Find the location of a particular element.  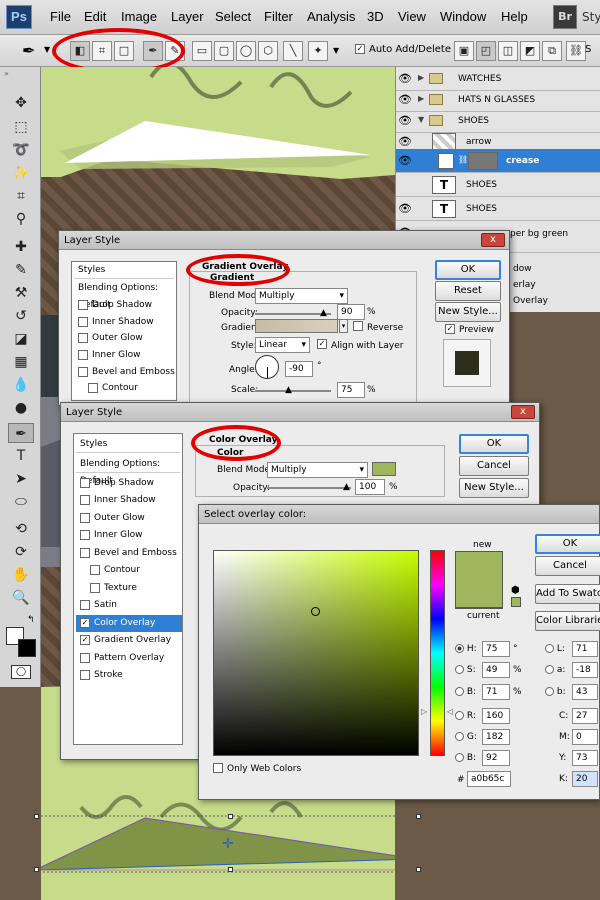

disclosure-triangle-icon: ▼ is located at coordinates (421, 119).